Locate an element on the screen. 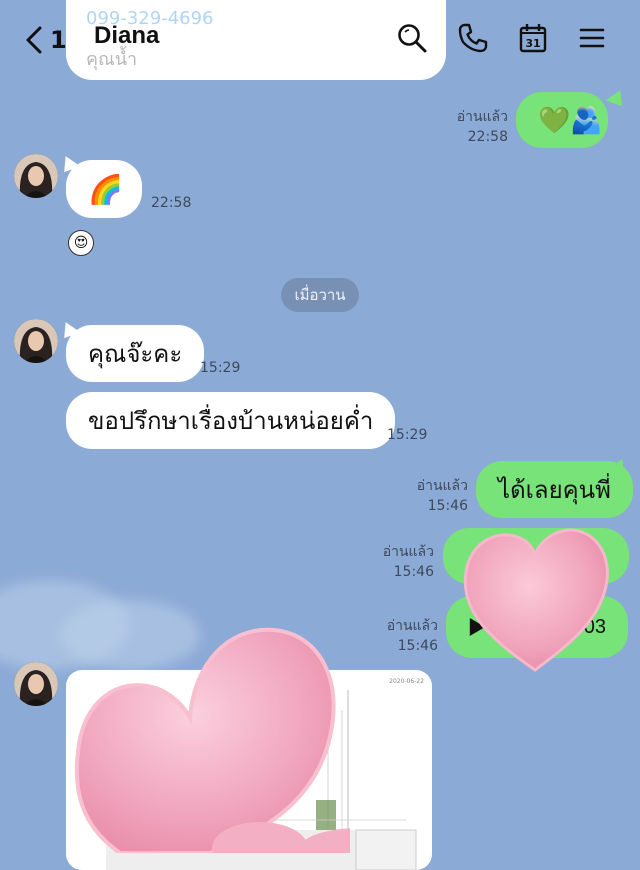 Image resolution: width=640 pixels, height=870 pixels. calendar-icon: 31 is located at coordinates (533, 38).